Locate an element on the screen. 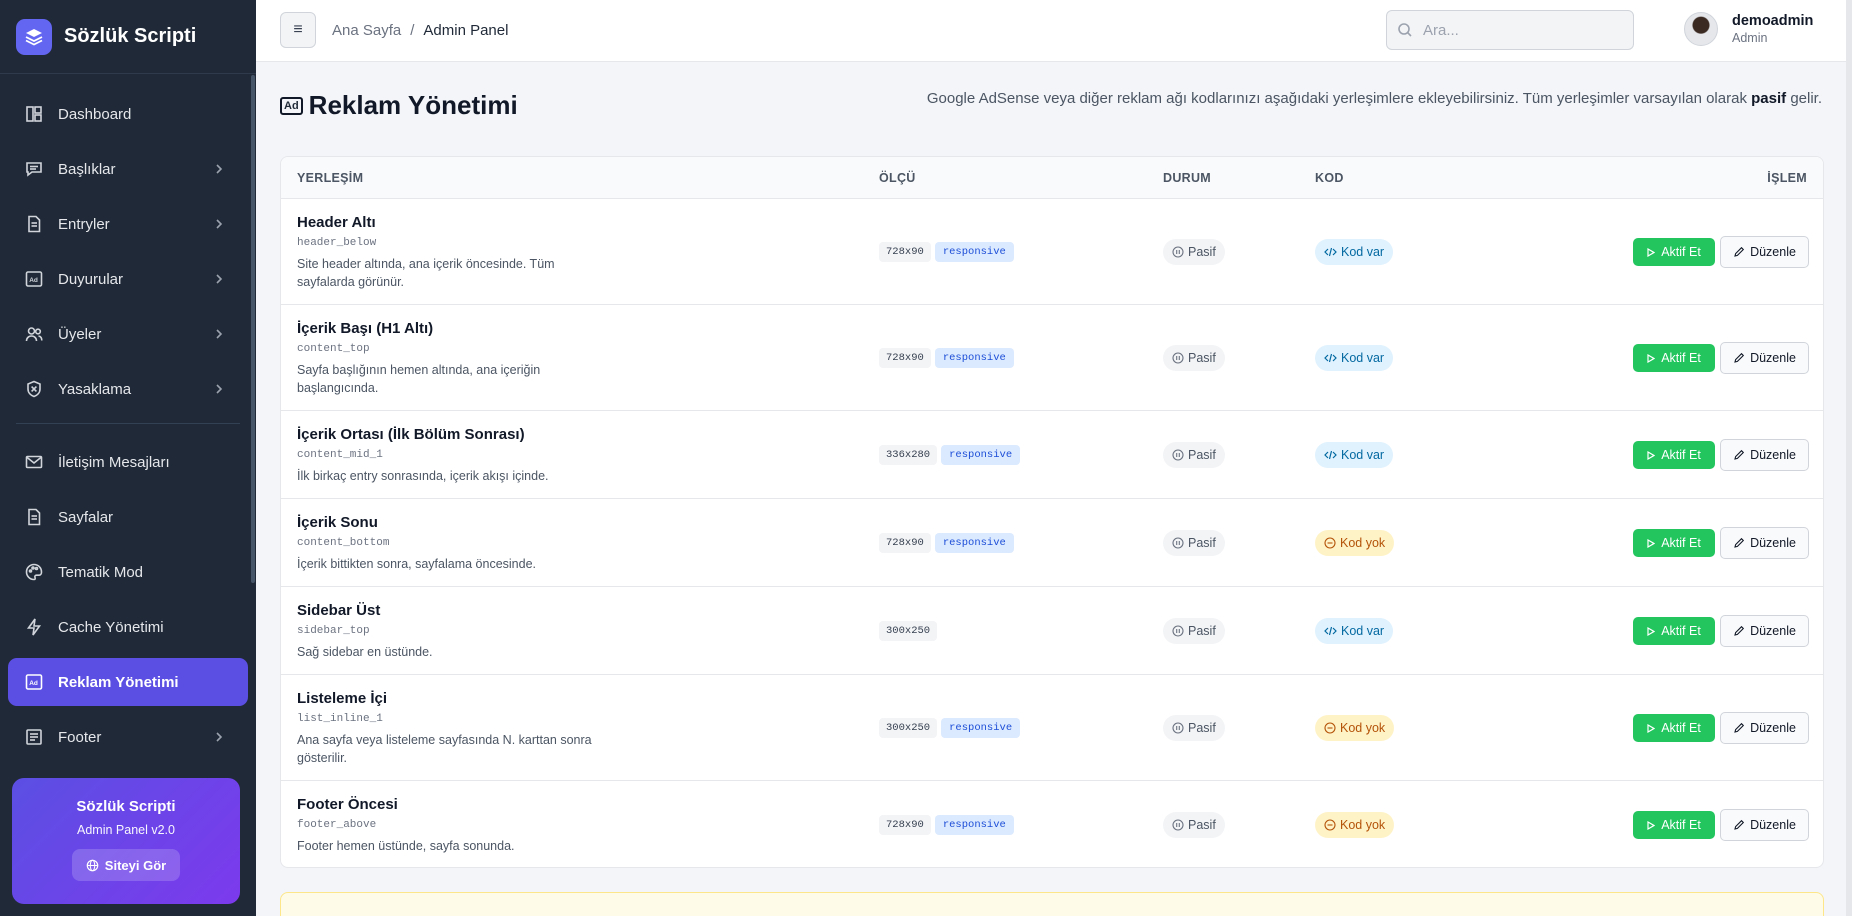  activate-label: Aktif Et is located at coordinates (1681, 631).